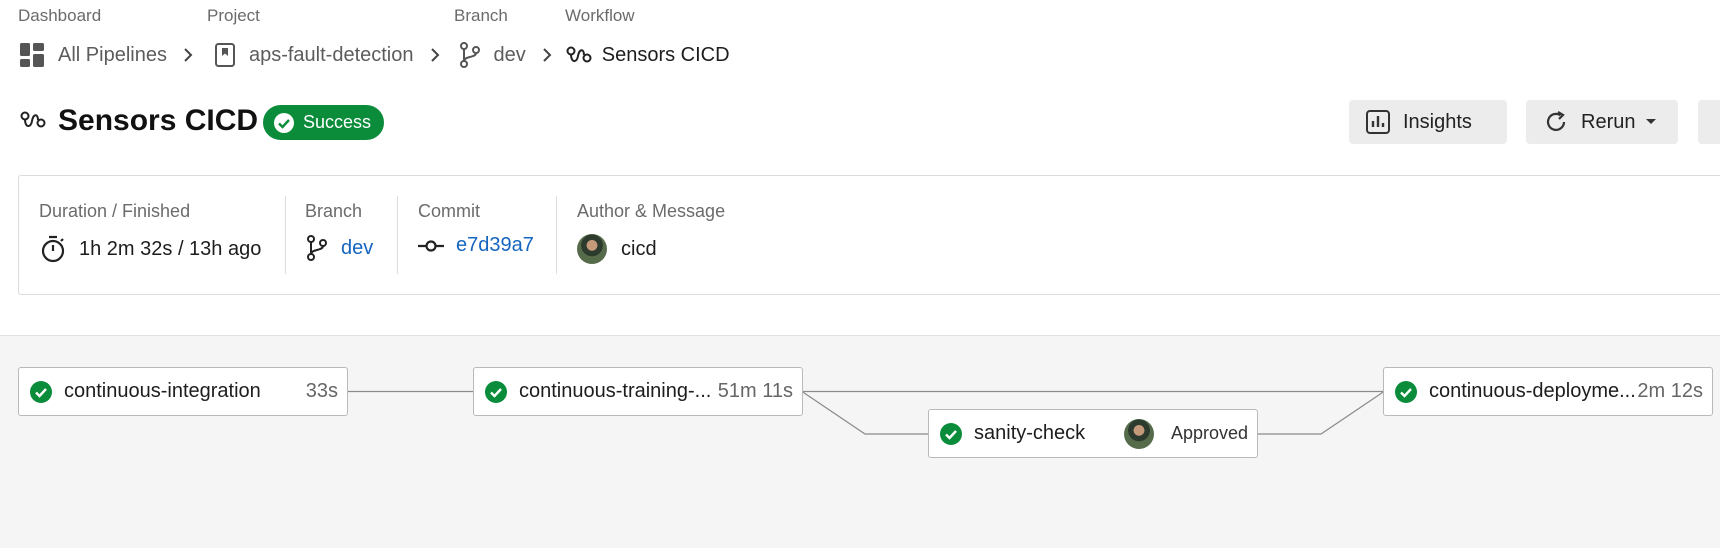  Describe the element at coordinates (170, 248) in the screenshot. I see `duration-value: 1h 2m 32s / 13h ago` at that location.